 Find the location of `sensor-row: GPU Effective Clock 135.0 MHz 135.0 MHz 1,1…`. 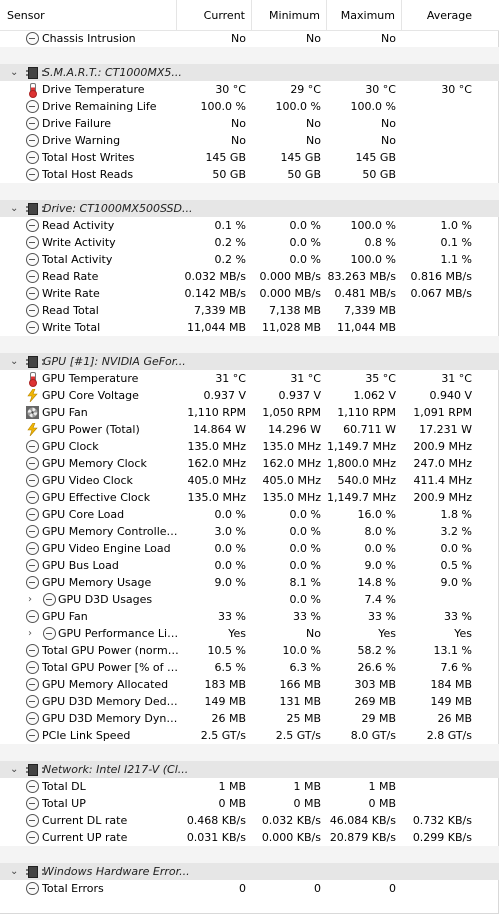

sensor-row: GPU Effective Clock 135.0 MHz 135.0 MHz 1,1… is located at coordinates (249, 497).